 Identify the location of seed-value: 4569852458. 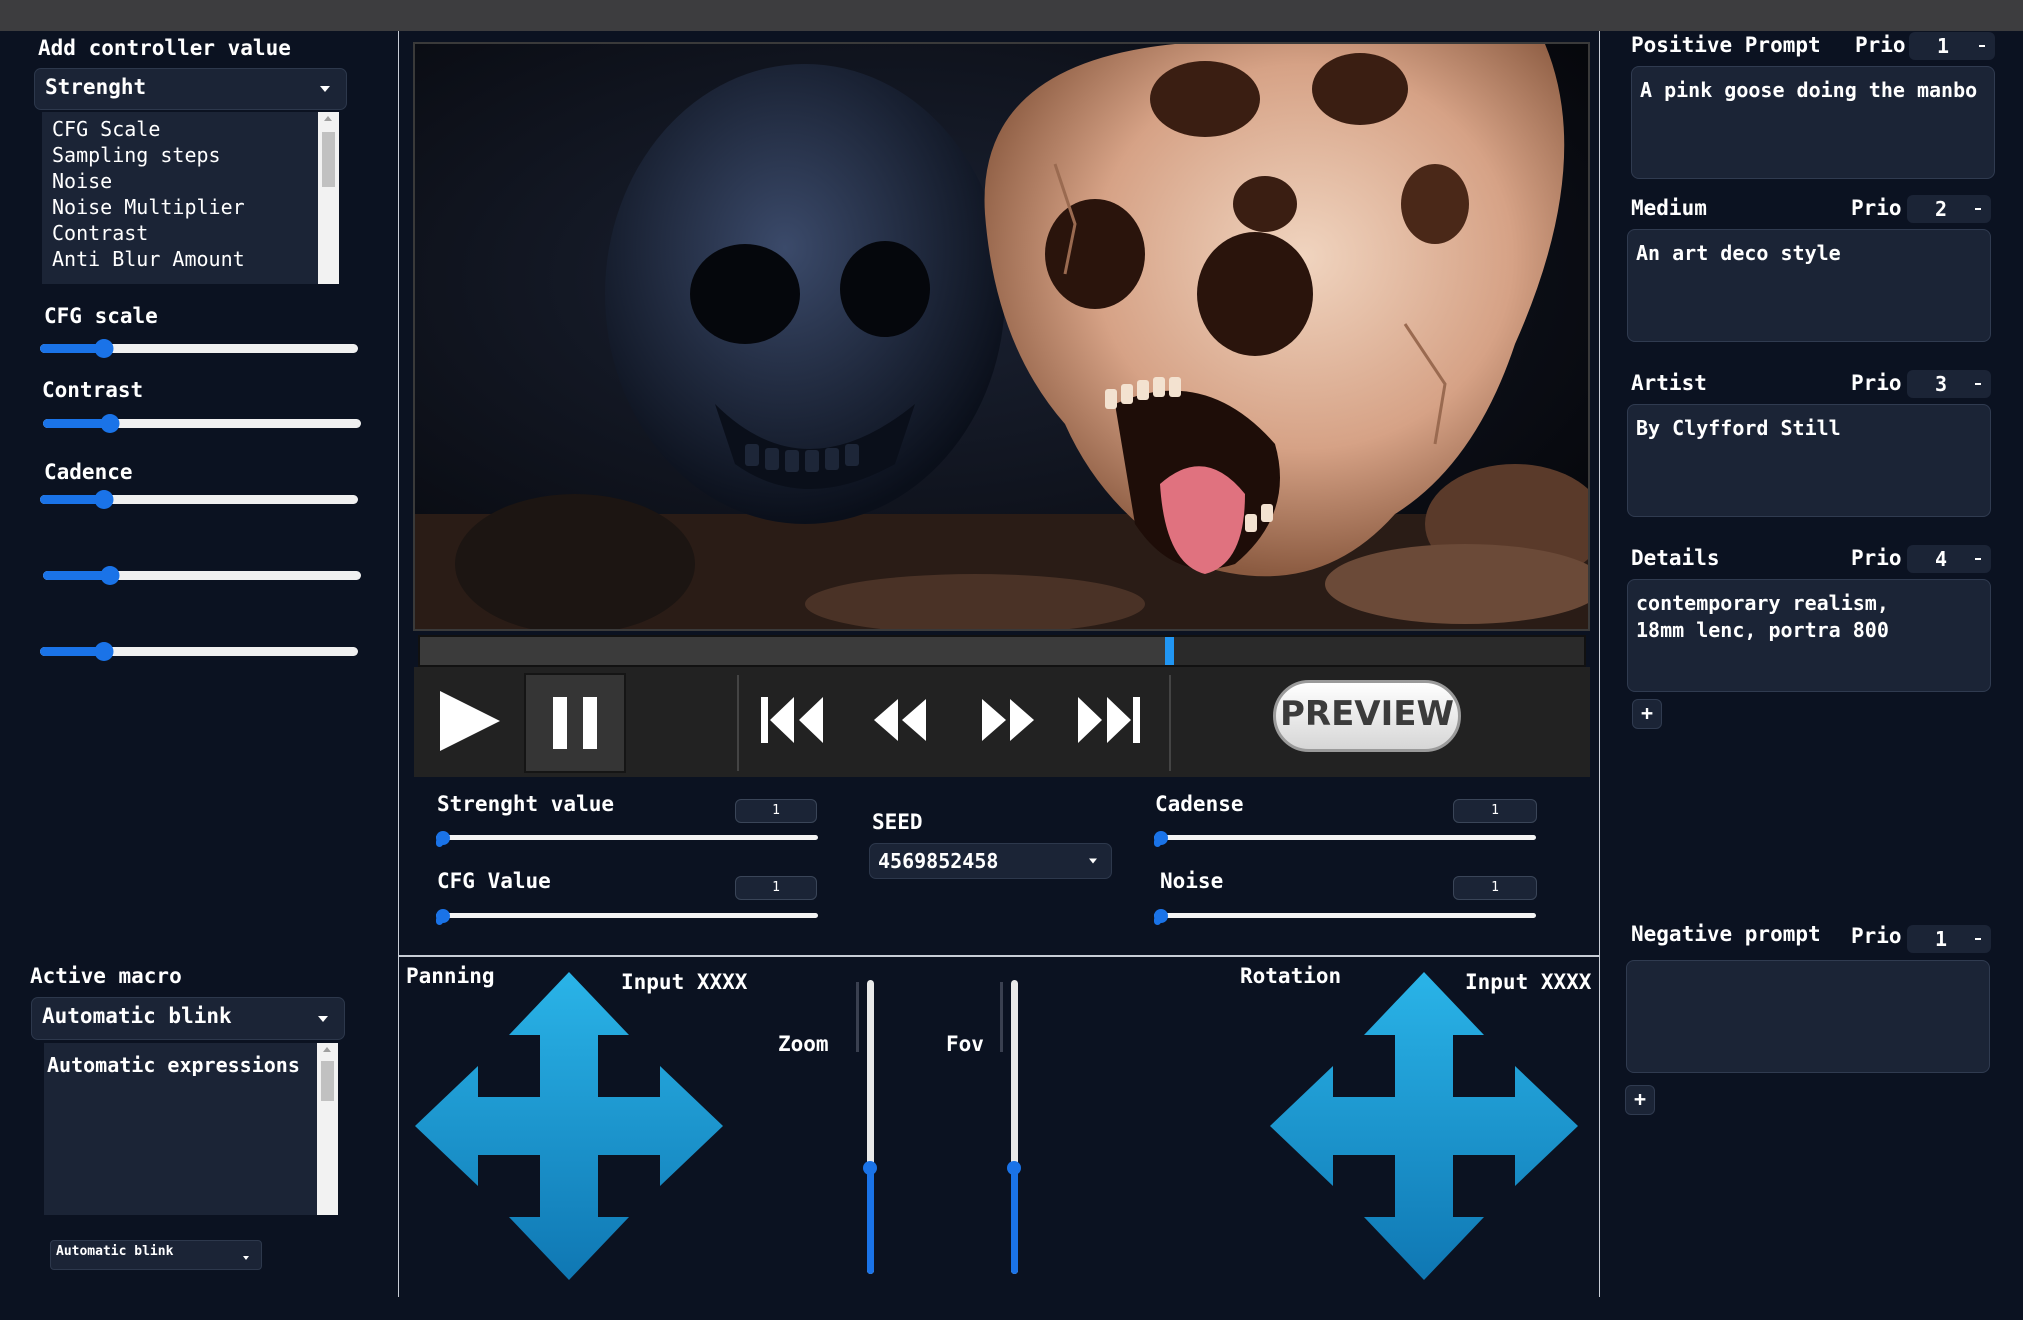
(938, 861).